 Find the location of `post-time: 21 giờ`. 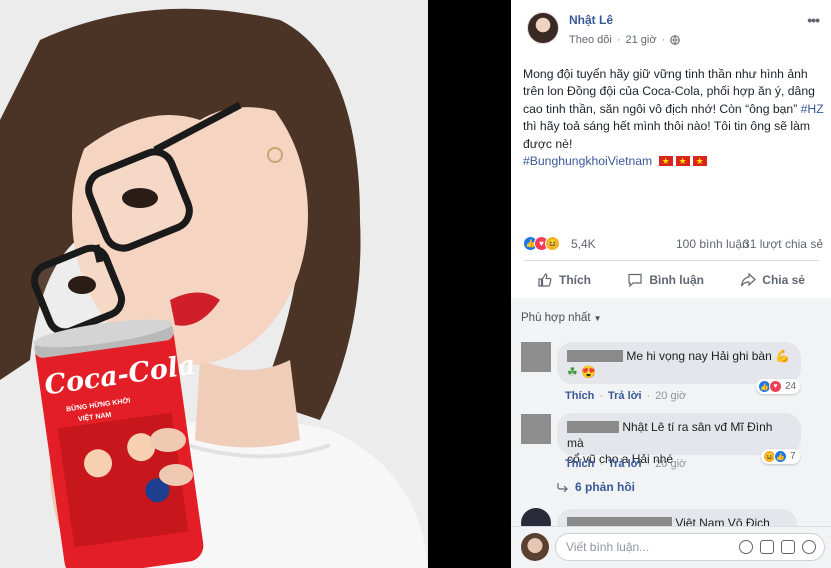

post-time: 21 giờ is located at coordinates (640, 40).